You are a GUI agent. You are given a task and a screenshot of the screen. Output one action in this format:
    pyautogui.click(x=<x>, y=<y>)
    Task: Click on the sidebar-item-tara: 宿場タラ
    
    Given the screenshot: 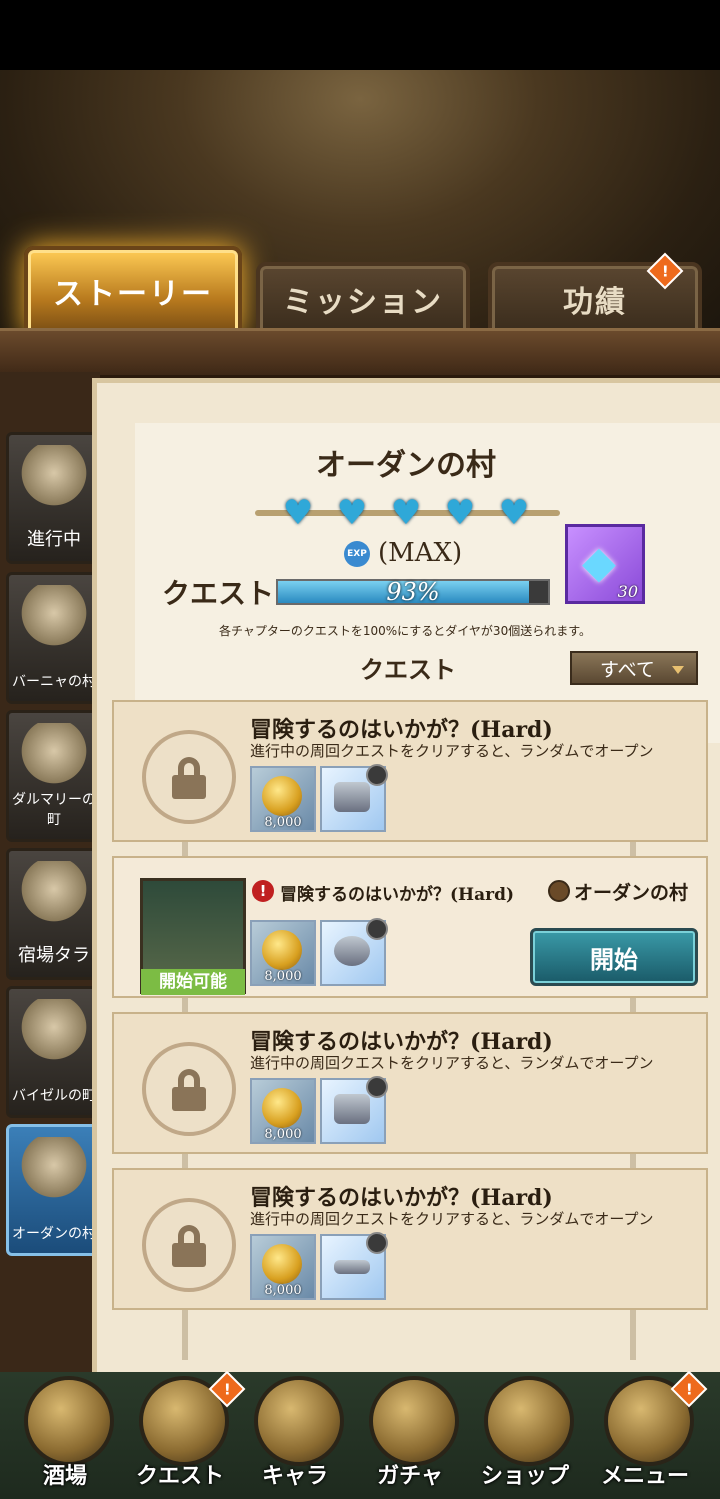 What is the action you would take?
    pyautogui.click(x=54, y=914)
    